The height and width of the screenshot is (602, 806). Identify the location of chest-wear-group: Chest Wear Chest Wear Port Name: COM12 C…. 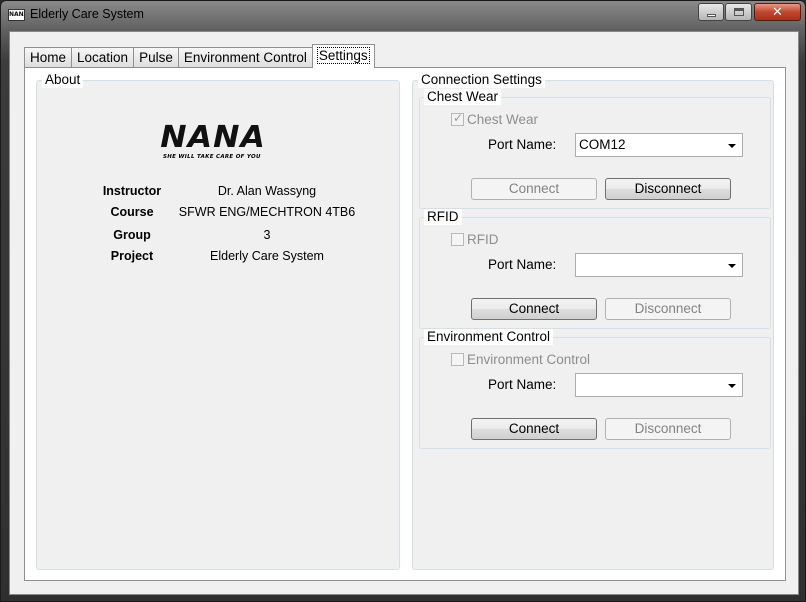
(595, 149).